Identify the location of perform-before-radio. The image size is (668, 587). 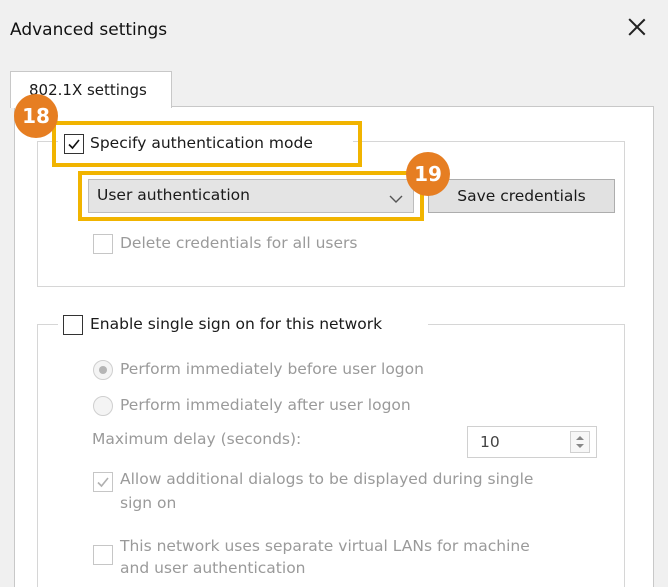
(103, 370).